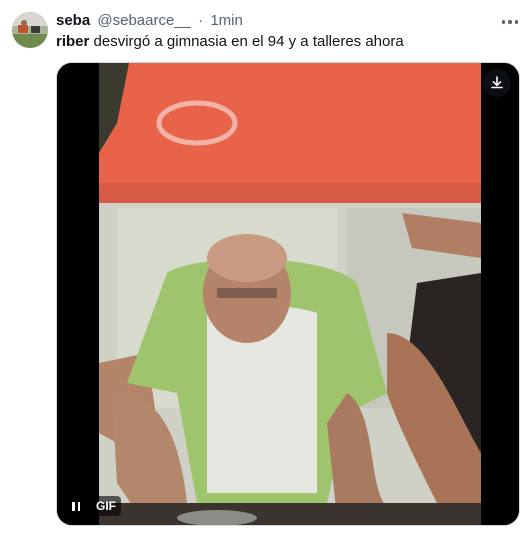 This screenshot has height=537, width=532. Describe the element at coordinates (144, 20) in the screenshot. I see `user-handle: @sebaarce__` at that location.